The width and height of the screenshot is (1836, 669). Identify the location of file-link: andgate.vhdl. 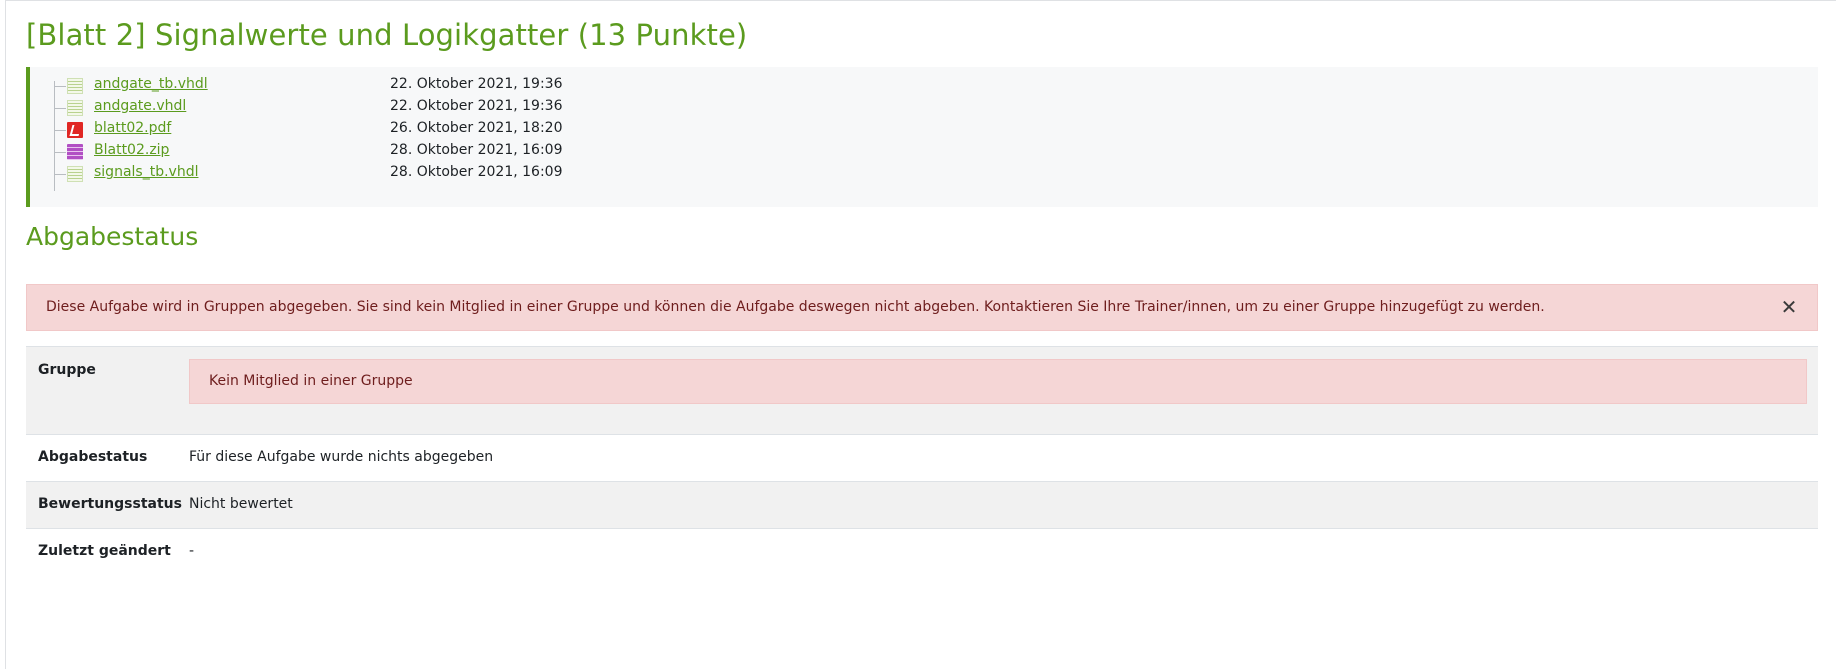
(140, 106).